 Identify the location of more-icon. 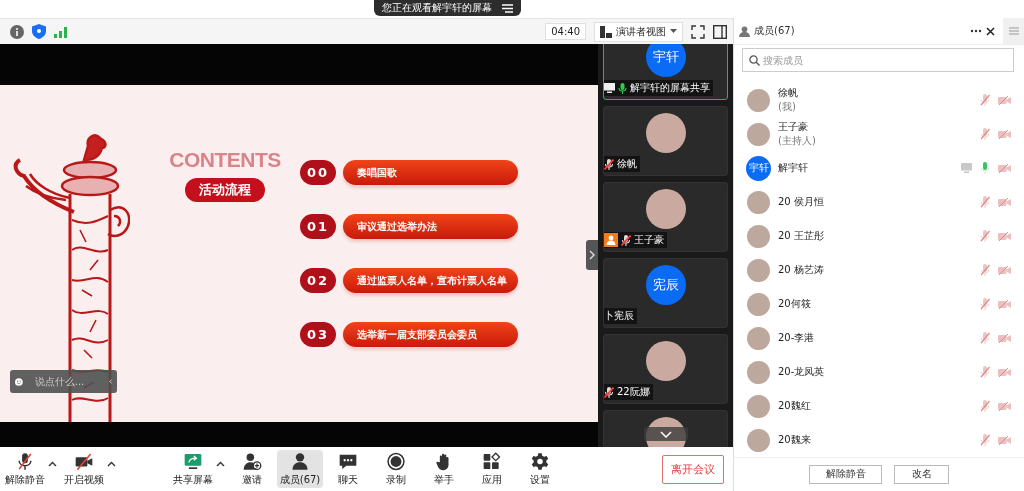
(976, 31).